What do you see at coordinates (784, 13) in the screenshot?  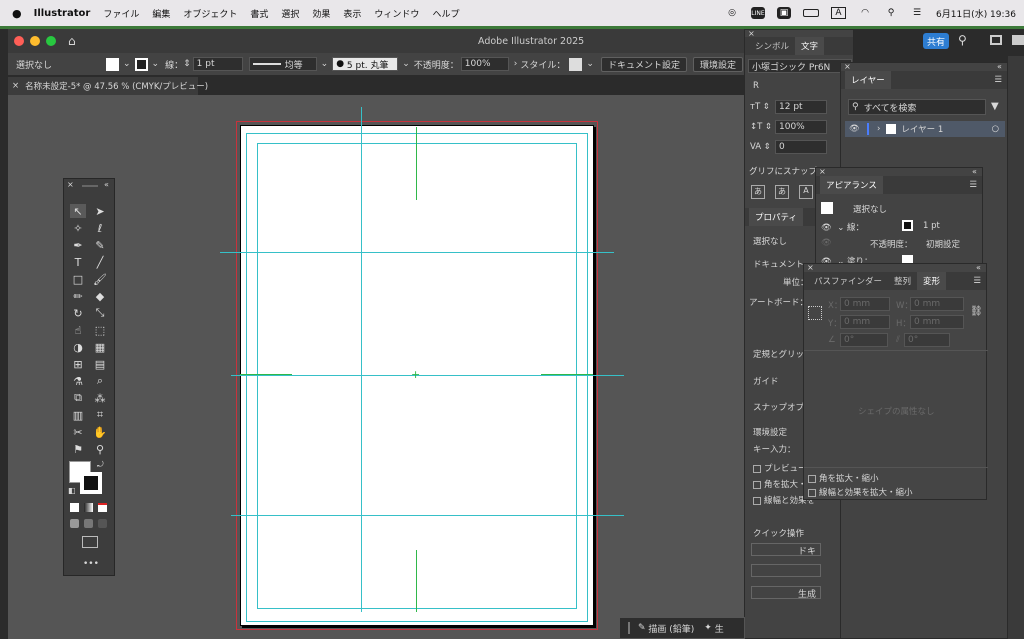 I see `screen-record-icon: ▣` at bounding box center [784, 13].